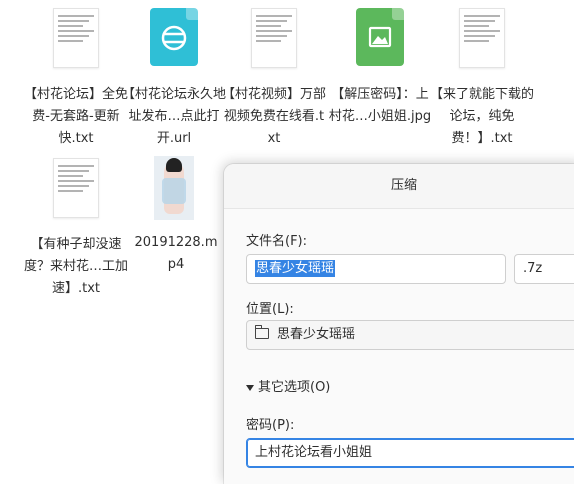 The image size is (574, 484). Describe the element at coordinates (277, 241) in the screenshot. I see `filename-label: 文件名(F):` at that location.